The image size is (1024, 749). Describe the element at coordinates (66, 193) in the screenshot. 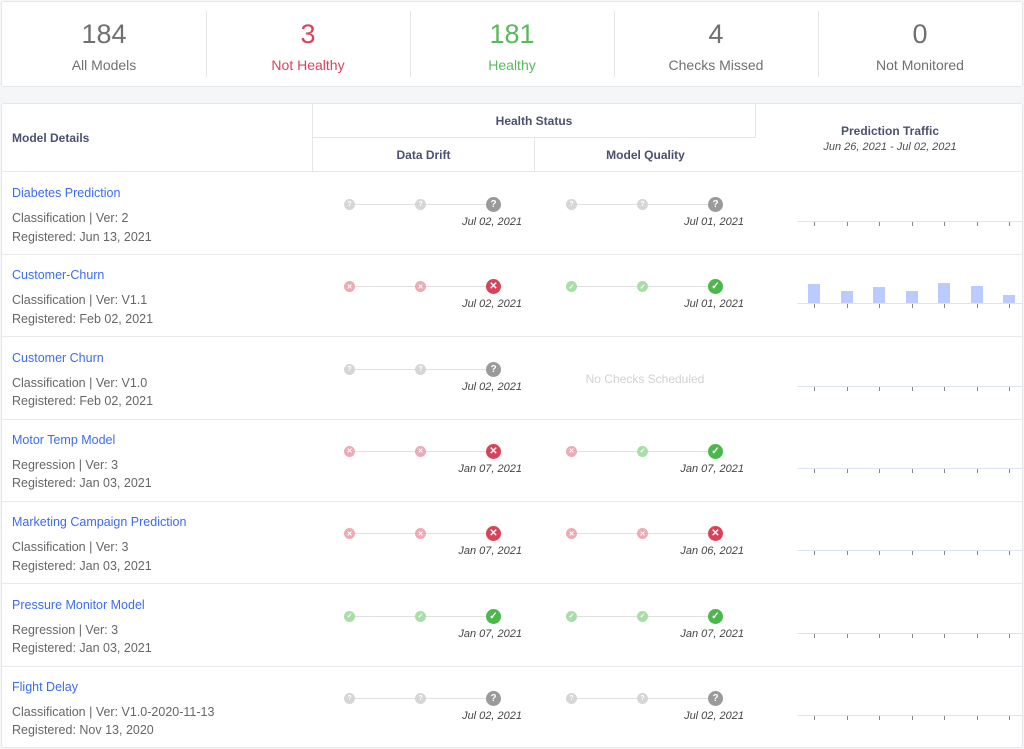

I see `model-name-link: Diabetes Prediction` at that location.